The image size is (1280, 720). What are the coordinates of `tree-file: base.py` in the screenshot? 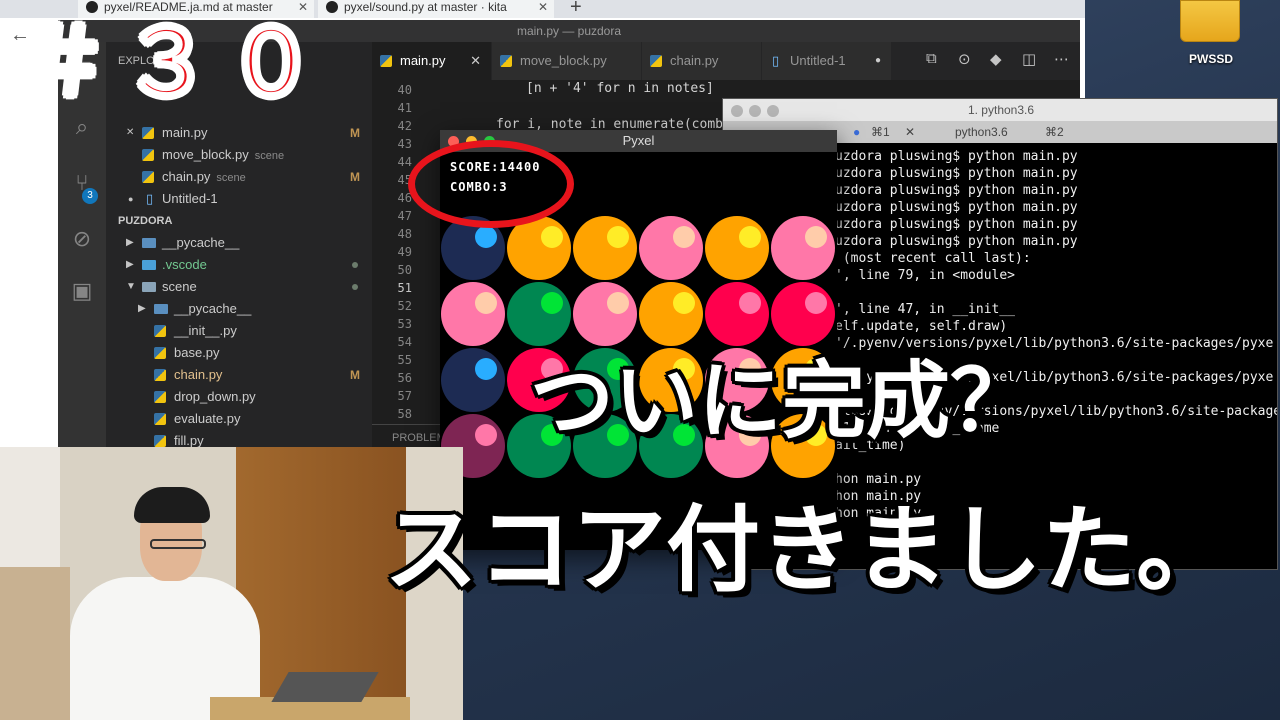 It's located at (239, 353).